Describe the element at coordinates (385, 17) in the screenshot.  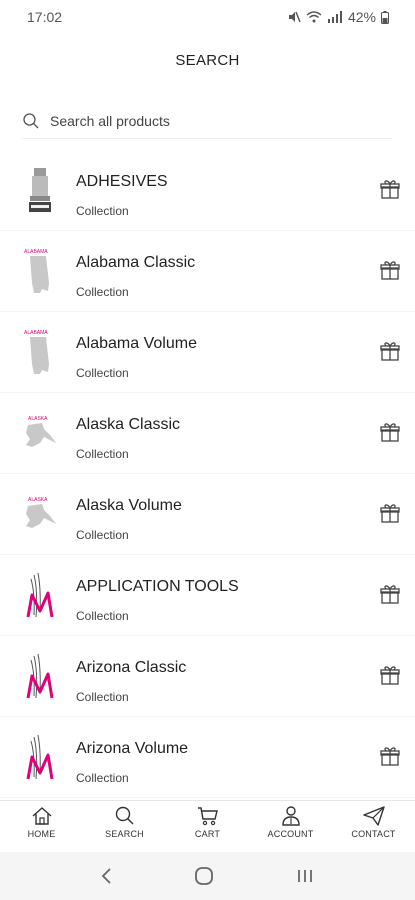
I see `battery-icon` at that location.